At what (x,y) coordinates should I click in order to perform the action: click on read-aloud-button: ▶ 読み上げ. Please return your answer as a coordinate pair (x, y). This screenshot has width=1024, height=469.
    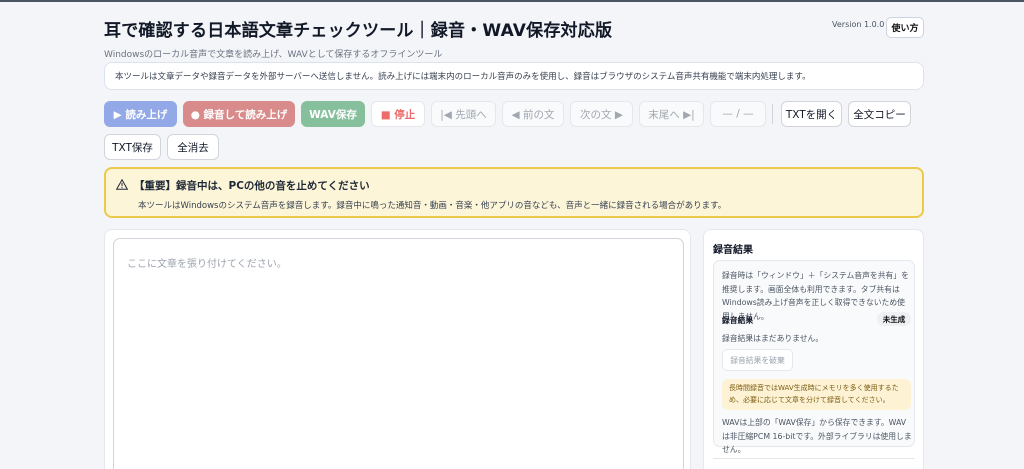
    Looking at the image, I should click on (140, 114).